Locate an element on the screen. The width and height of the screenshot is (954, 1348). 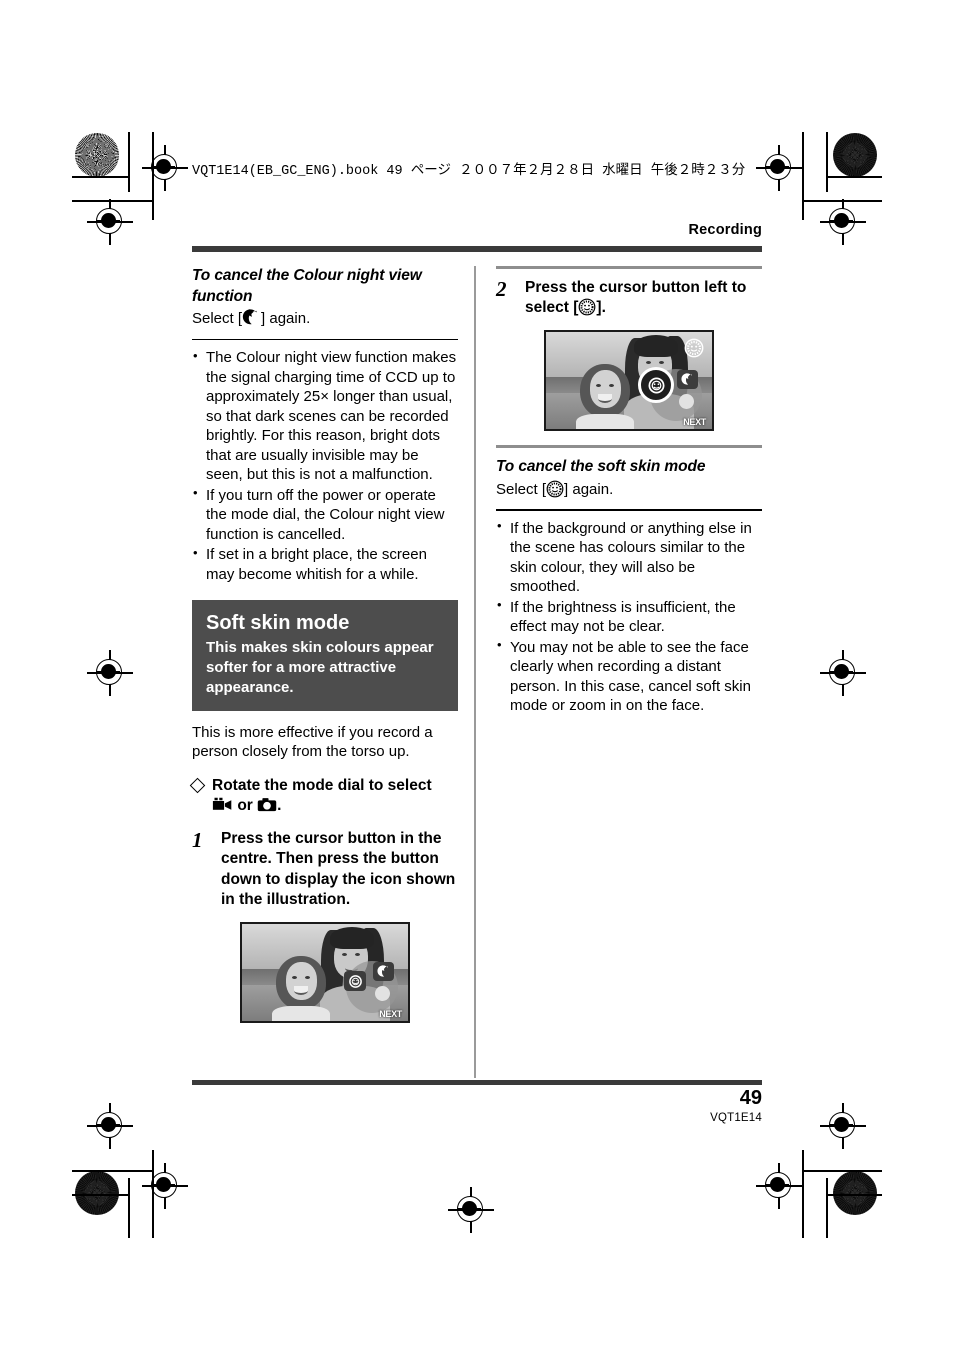
registration-crosshair-top-left is located at coordinates (165, 168).